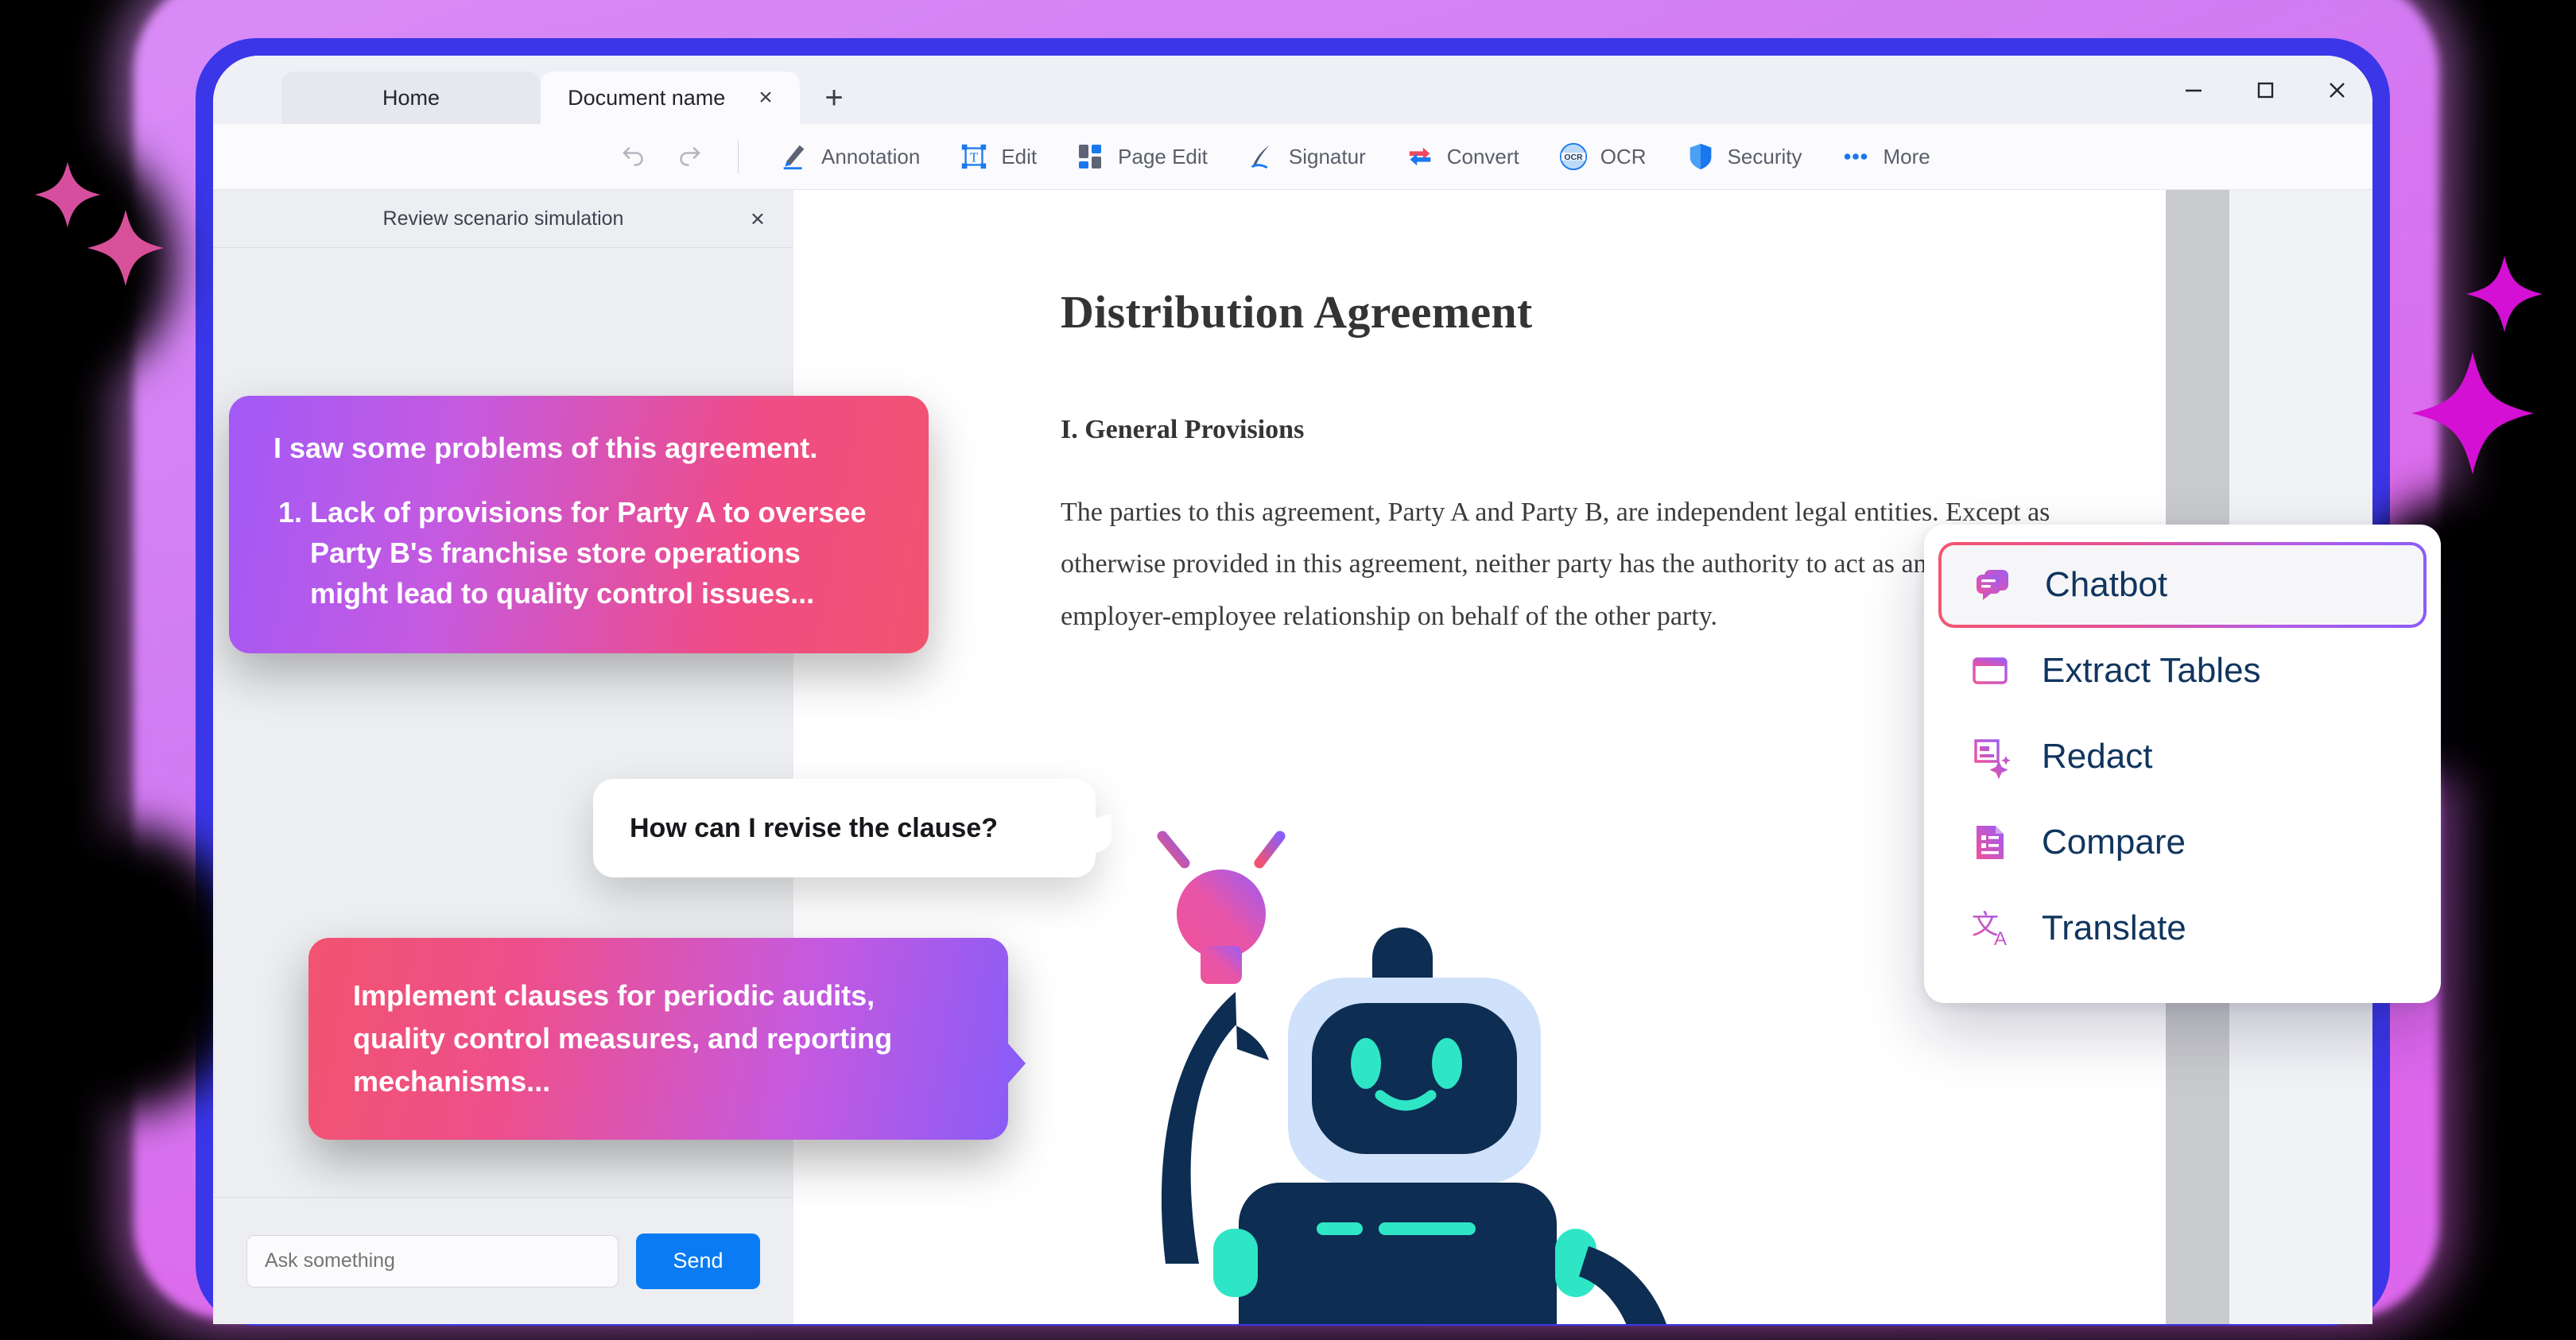  Describe the element at coordinates (689, 156) in the screenshot. I see `redo-icon` at that location.